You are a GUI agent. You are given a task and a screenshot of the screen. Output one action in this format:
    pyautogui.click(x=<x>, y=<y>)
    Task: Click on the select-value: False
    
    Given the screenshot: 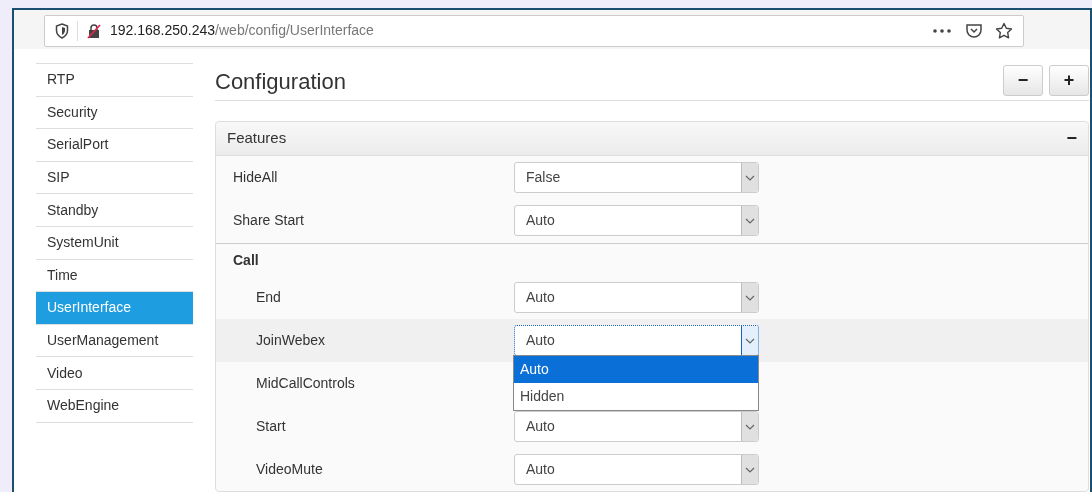 What is the action you would take?
    pyautogui.click(x=543, y=177)
    